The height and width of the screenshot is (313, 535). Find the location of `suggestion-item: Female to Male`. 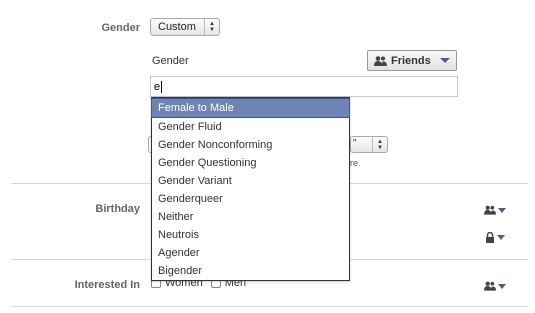

suggestion-item: Female to Male is located at coordinates (250, 108).